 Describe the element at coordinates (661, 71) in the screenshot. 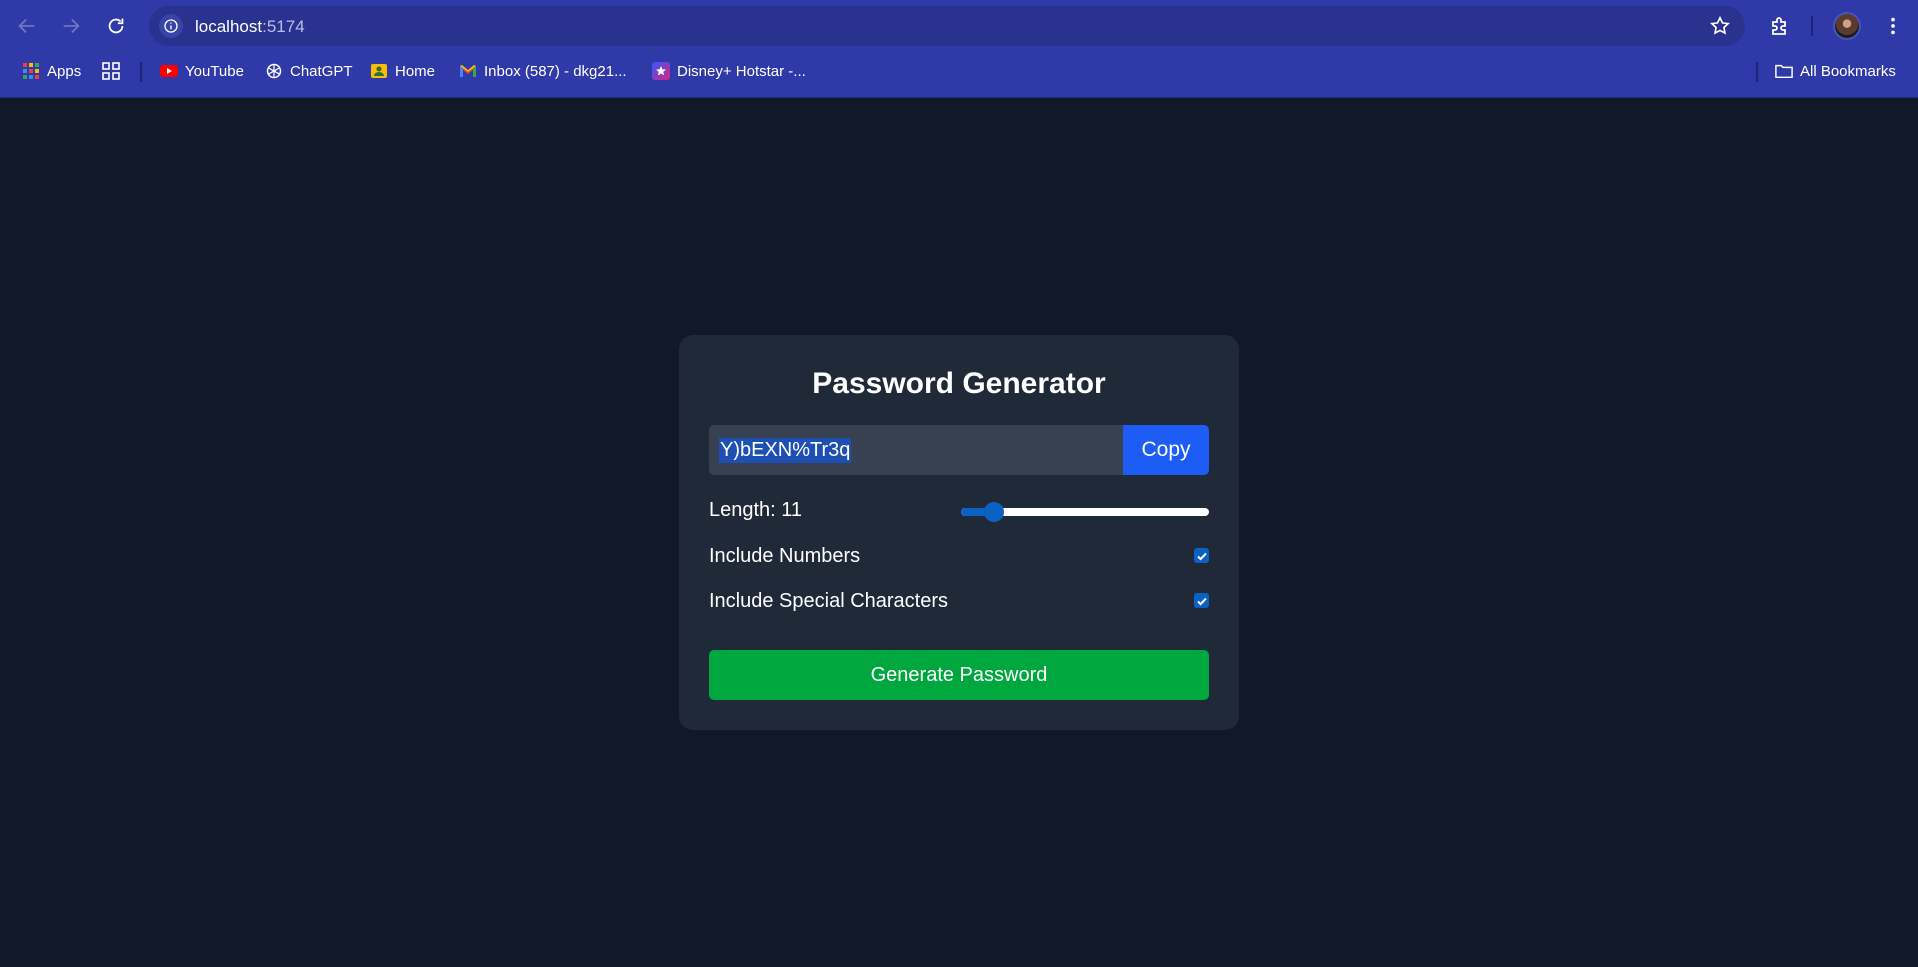

I see `hotstar-icon` at that location.